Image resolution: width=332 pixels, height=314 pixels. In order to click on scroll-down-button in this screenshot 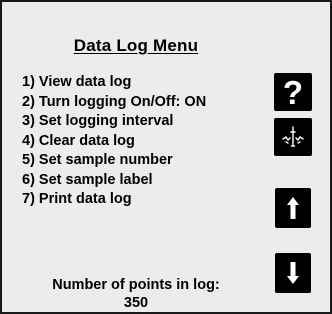, I will do `click(293, 273)`.